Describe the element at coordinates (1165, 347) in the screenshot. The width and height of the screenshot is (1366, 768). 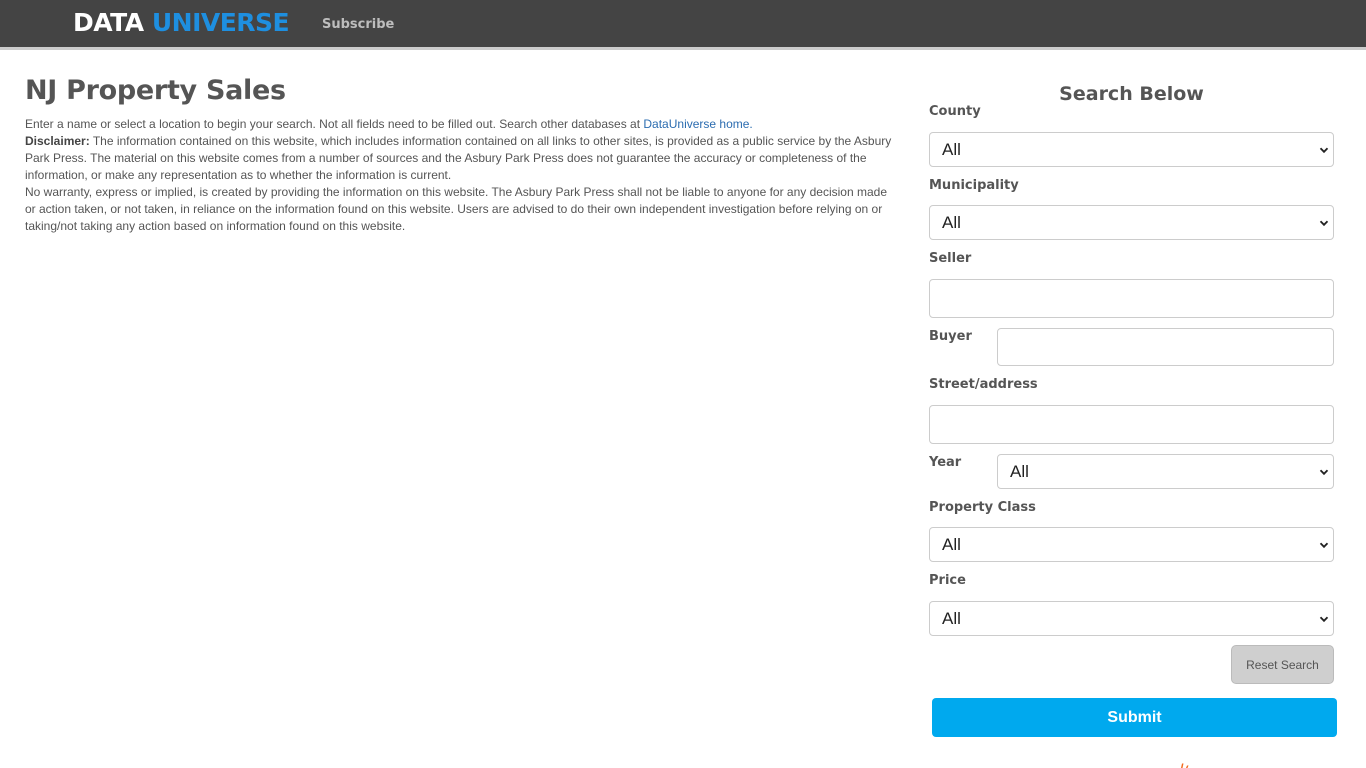
I see `buyer-input` at that location.